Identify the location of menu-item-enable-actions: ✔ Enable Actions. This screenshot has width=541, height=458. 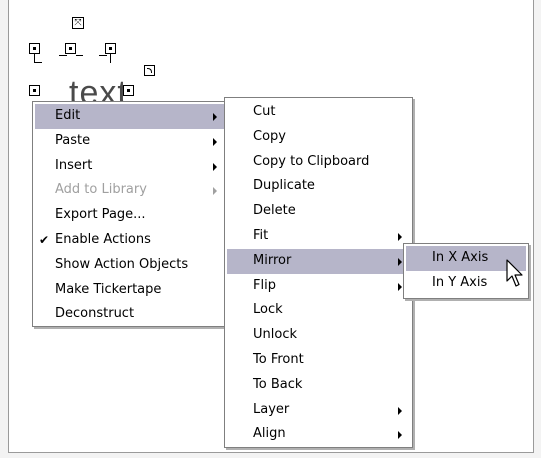
(130, 240).